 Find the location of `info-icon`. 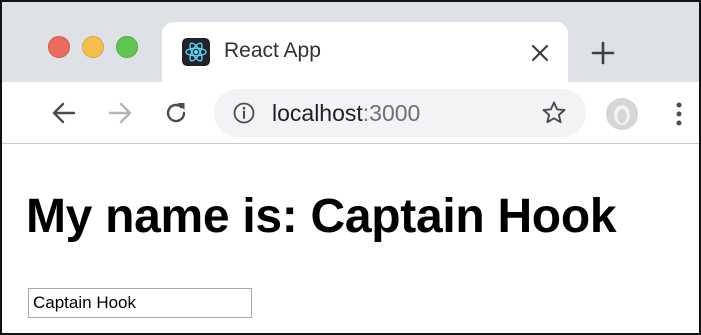

info-icon is located at coordinates (244, 113).